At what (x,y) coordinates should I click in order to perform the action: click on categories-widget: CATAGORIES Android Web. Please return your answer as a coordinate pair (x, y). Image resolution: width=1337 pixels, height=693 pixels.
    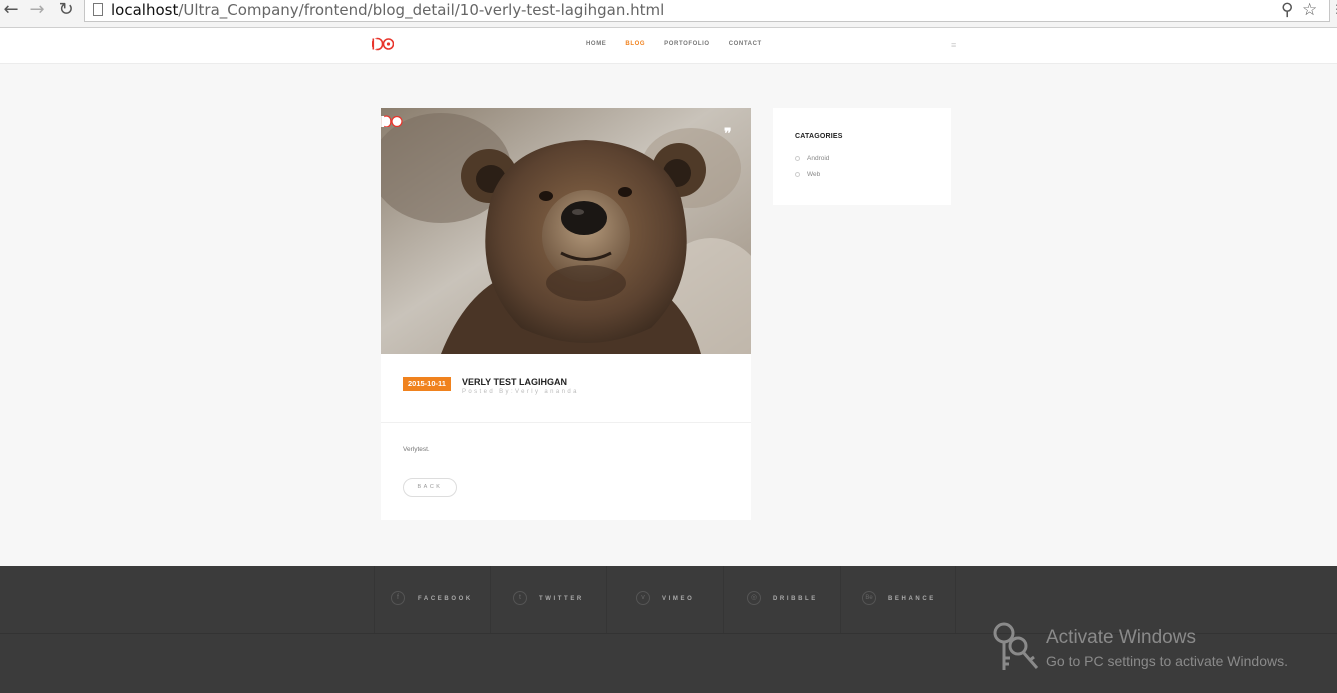
    Looking at the image, I should click on (862, 156).